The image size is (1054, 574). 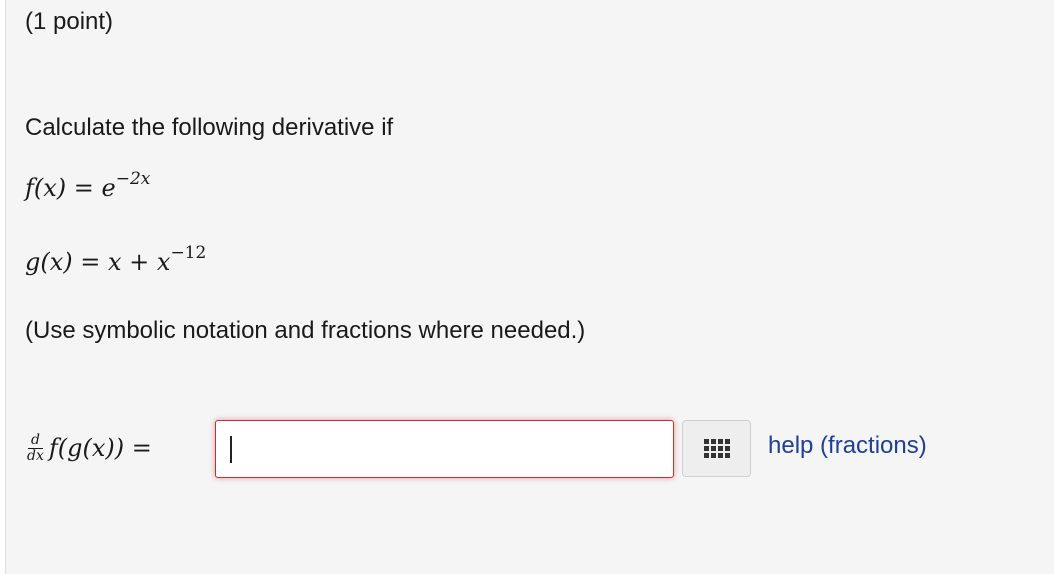 I want to click on math-keyboard-button, so click(x=716, y=448).